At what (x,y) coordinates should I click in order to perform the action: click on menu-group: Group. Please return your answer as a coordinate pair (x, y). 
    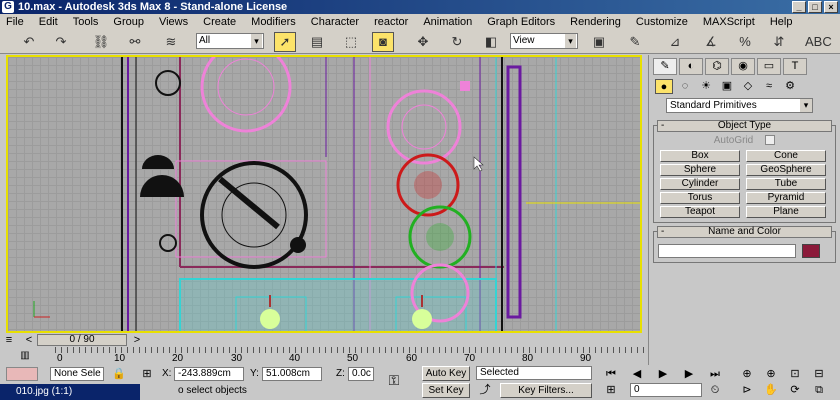
    Looking at the image, I should click on (128, 22).